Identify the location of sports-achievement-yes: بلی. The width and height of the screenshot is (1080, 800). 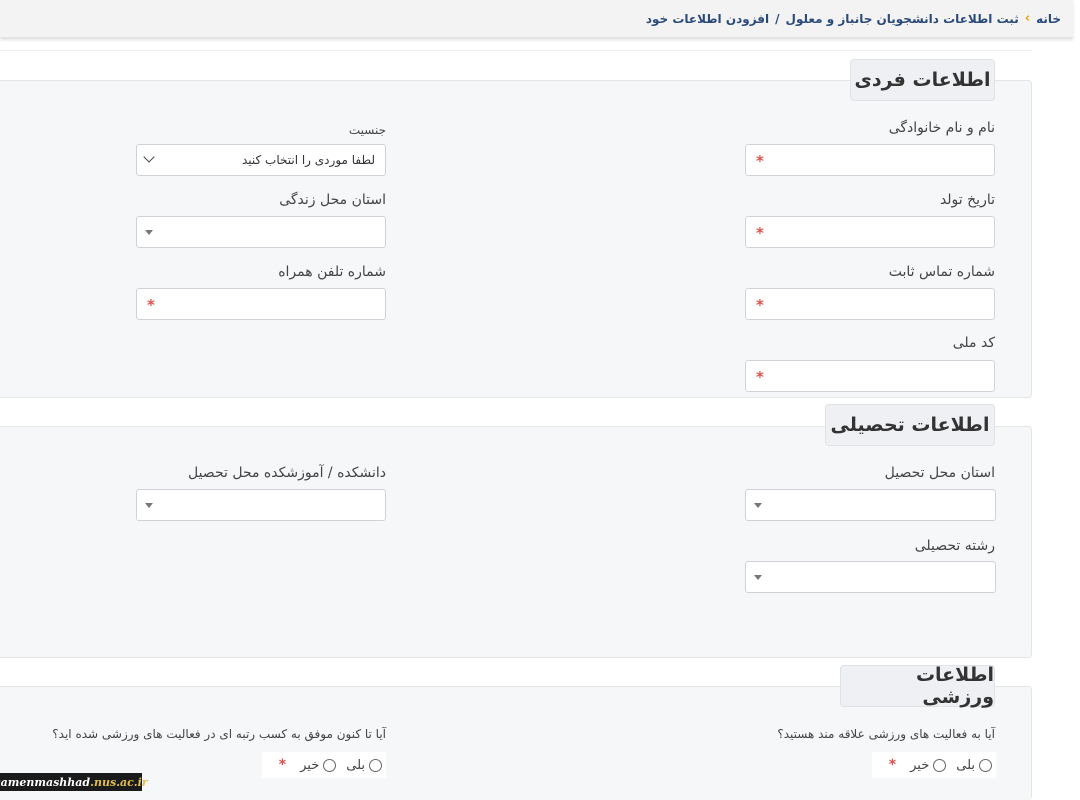
(366, 765).